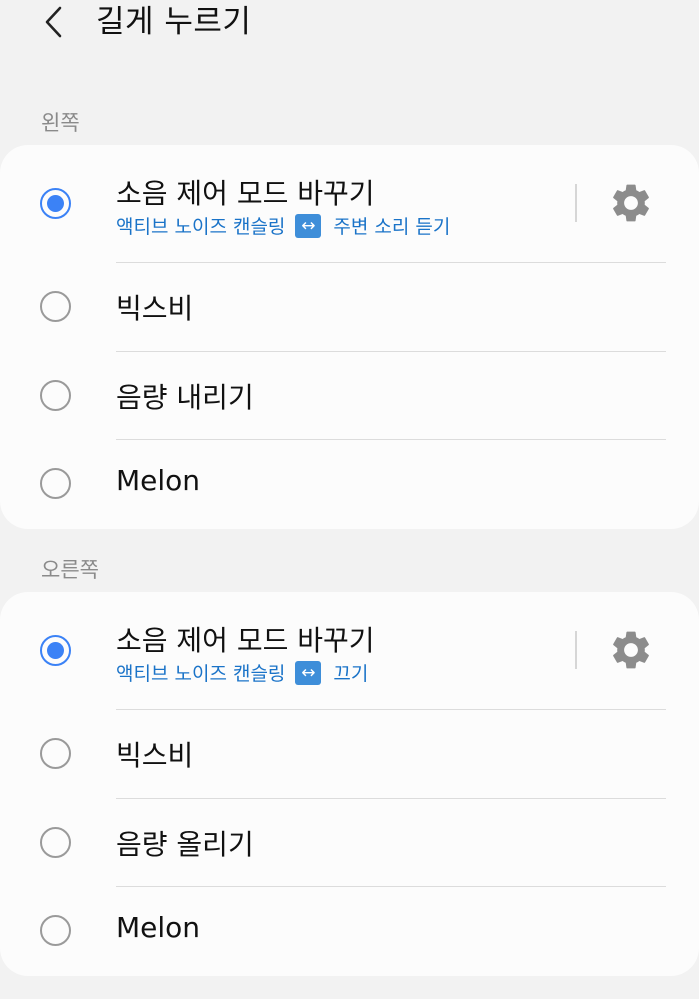  Describe the element at coordinates (349, 484) in the screenshot. I see `left-option-melon: Melon` at that location.